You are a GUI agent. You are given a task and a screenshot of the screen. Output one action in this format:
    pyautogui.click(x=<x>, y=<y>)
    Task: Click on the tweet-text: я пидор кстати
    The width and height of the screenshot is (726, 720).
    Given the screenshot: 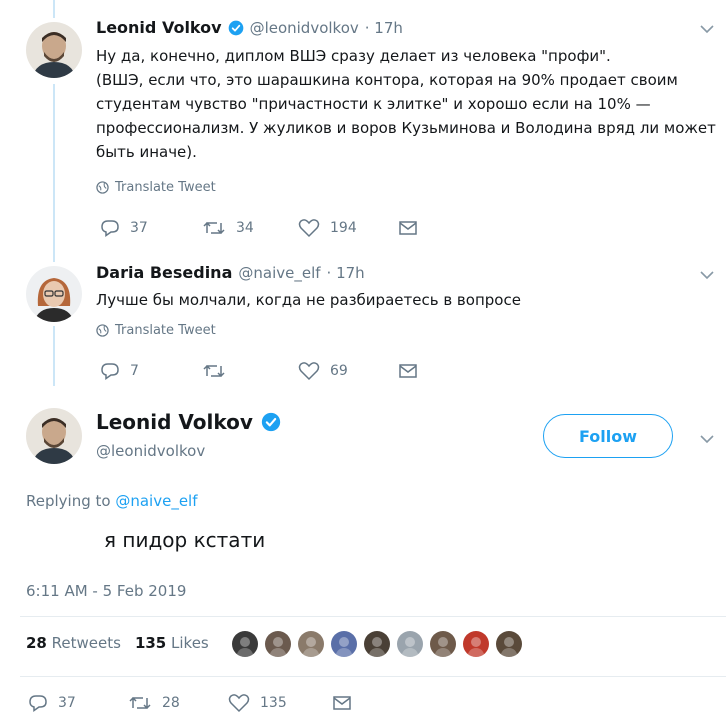 What is the action you would take?
    pyautogui.click(x=185, y=540)
    